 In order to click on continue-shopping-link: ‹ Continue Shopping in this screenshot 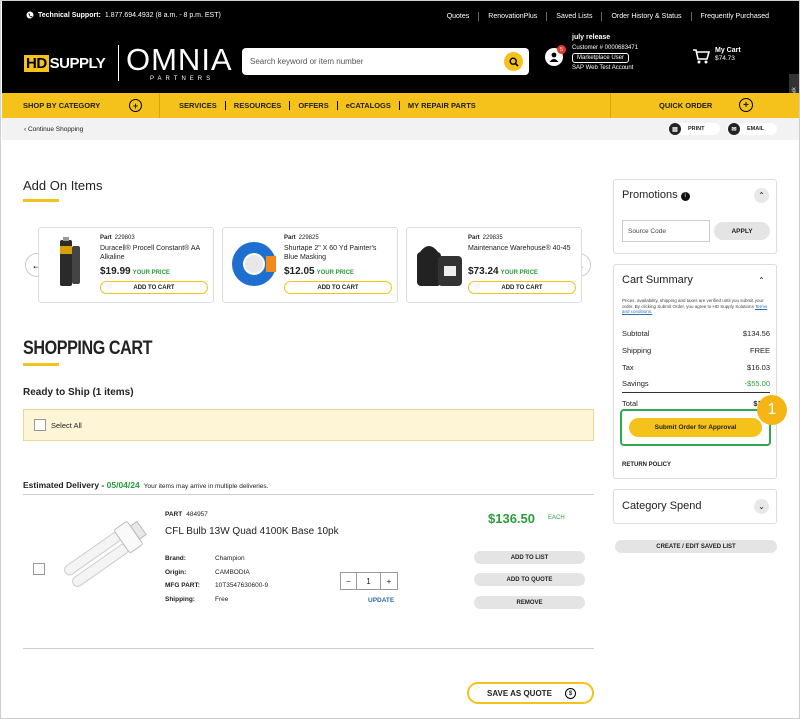, I will do `click(53, 129)`.